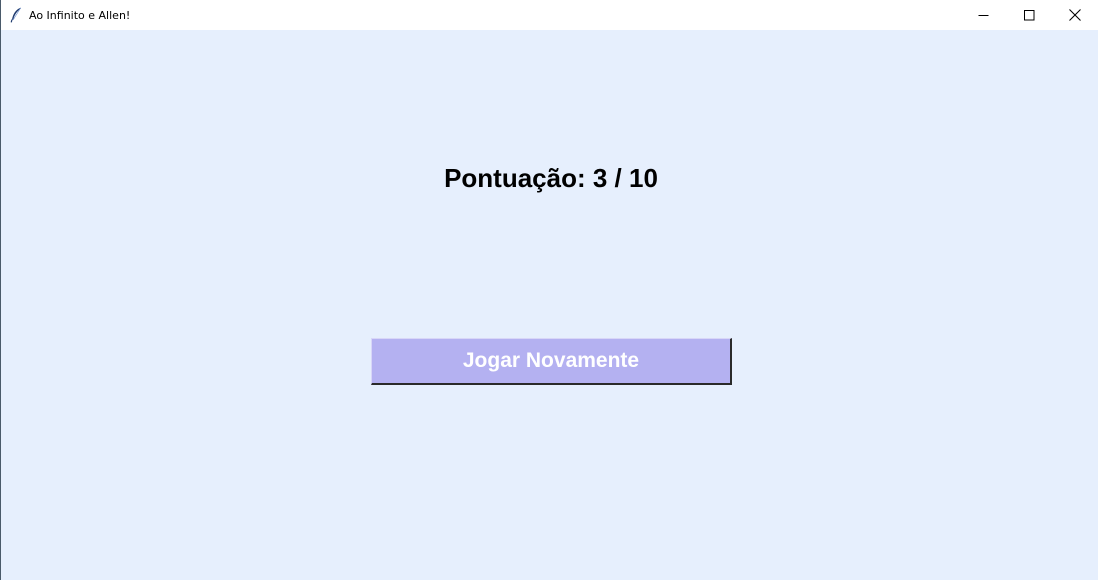 This screenshot has height=580, width=1098. What do you see at coordinates (16, 15) in the screenshot?
I see `feather-icon` at bounding box center [16, 15].